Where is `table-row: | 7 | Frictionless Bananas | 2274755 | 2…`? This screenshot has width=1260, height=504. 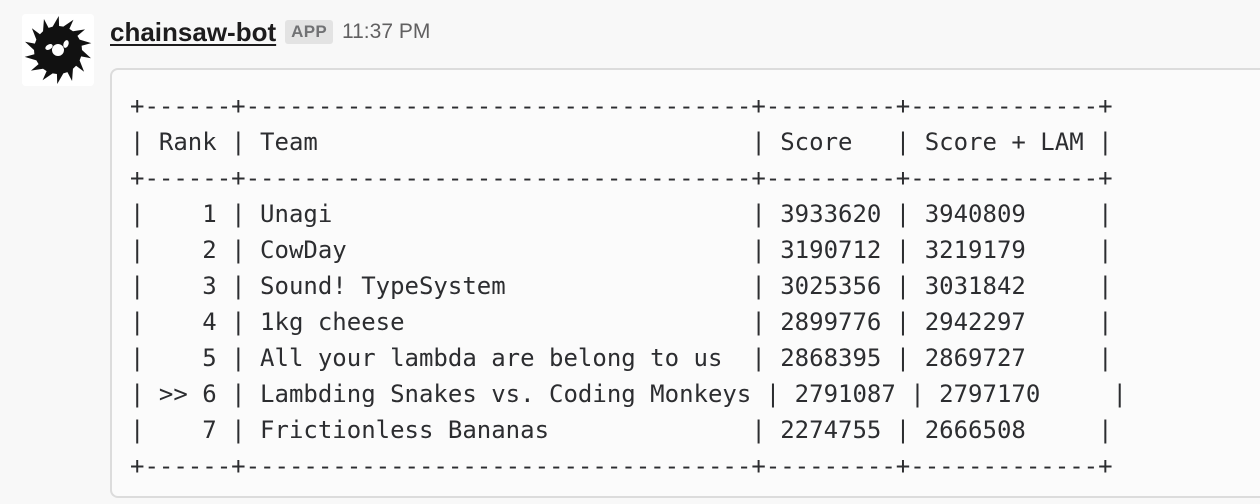
table-row: | 7 | Frictionless Bananas | 2274755 | 2… is located at coordinates (621, 430).